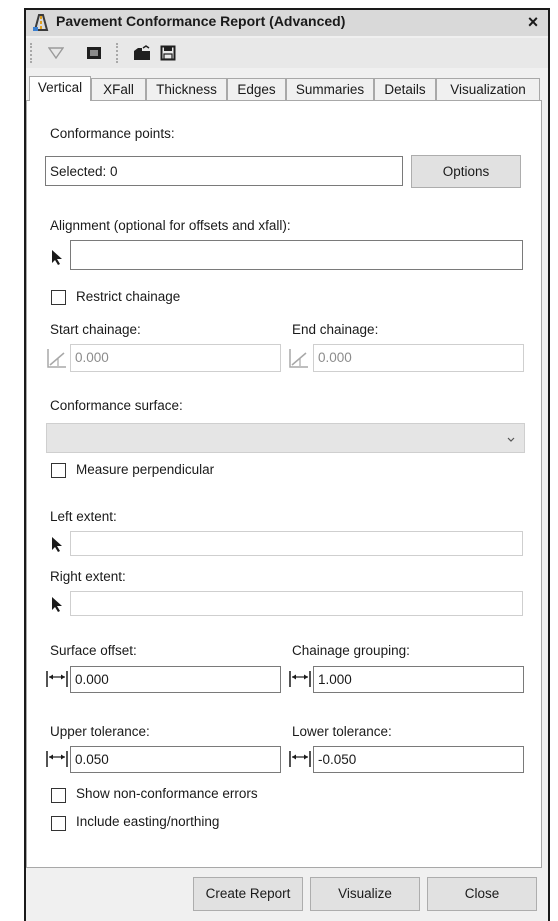 The image size is (558, 921). Describe the element at coordinates (167, 793) in the screenshot. I see `show-errors-label: Show non-conformance errors` at that location.